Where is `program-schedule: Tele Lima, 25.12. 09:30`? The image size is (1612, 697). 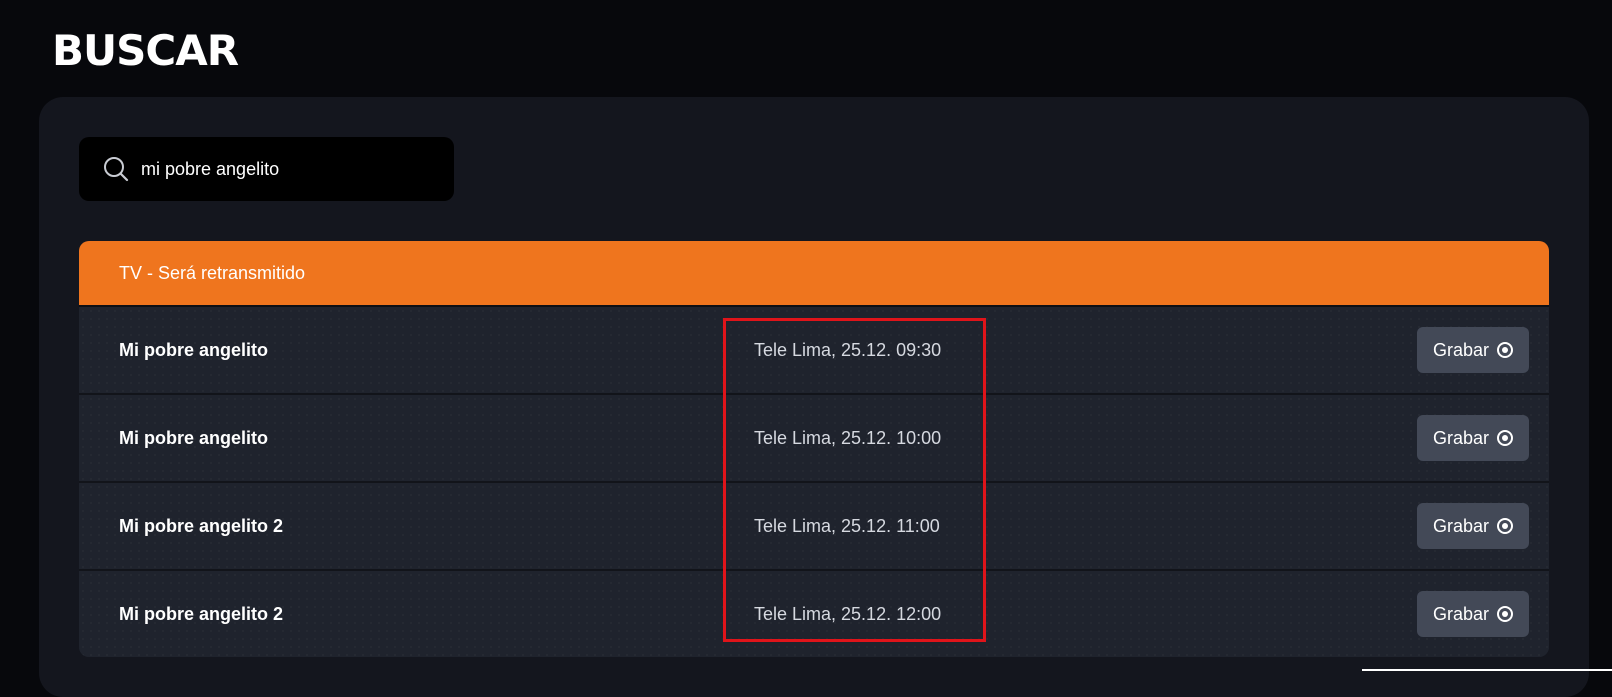 program-schedule: Tele Lima, 25.12. 09:30 is located at coordinates (848, 349).